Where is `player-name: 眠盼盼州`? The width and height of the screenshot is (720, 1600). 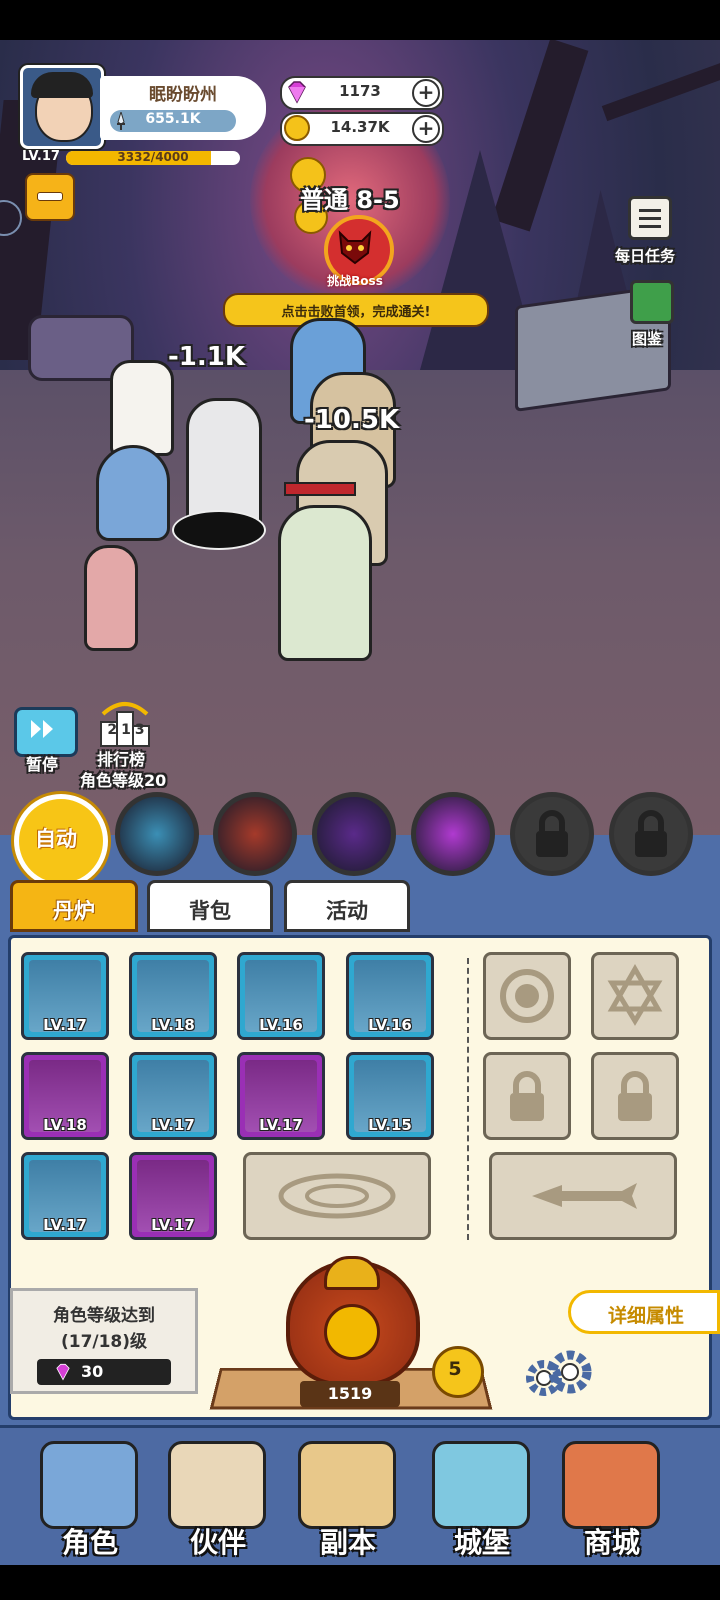
player-name: 眠盼盼州 is located at coordinates (183, 95).